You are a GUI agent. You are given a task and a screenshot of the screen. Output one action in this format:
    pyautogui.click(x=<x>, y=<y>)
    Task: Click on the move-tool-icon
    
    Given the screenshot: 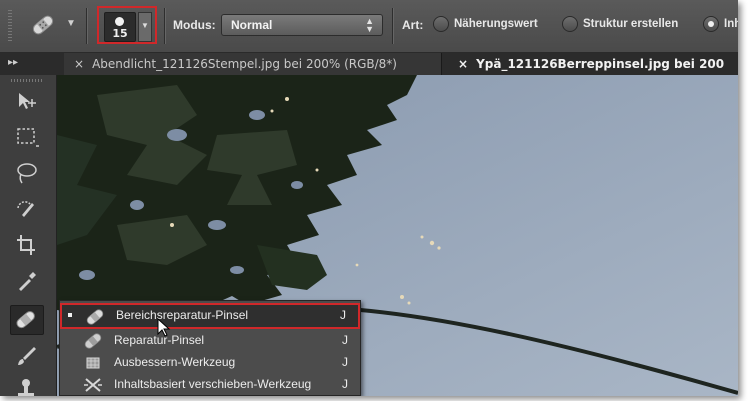 What is the action you would take?
    pyautogui.click(x=26, y=101)
    